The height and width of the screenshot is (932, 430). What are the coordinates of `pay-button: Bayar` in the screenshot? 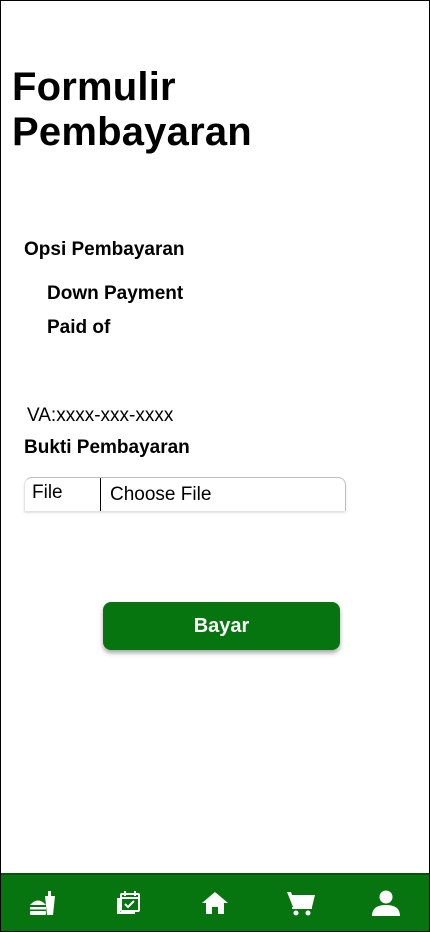 It's located at (221, 626).